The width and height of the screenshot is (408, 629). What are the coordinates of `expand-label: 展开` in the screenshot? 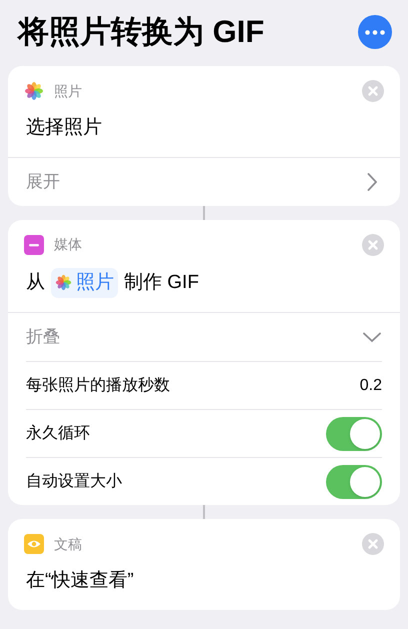 It's located at (43, 181).